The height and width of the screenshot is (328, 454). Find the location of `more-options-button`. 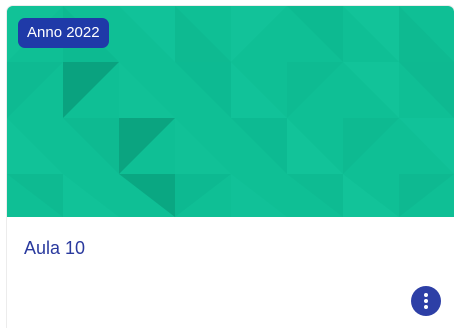

more-options-button is located at coordinates (426, 301).